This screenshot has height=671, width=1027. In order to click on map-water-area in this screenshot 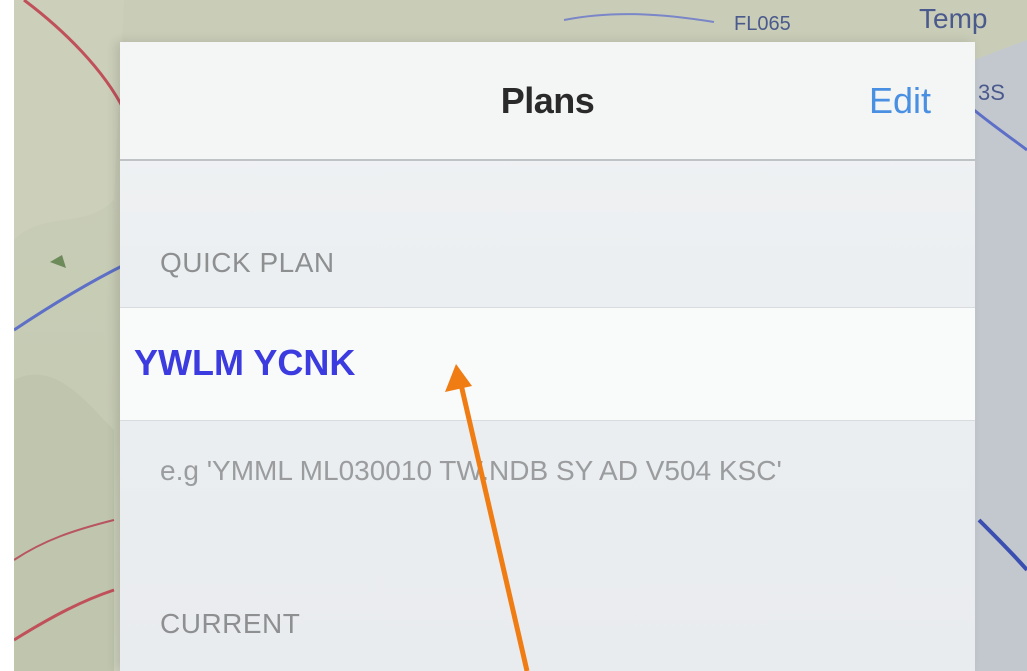, I will do `click(1000, 355)`.